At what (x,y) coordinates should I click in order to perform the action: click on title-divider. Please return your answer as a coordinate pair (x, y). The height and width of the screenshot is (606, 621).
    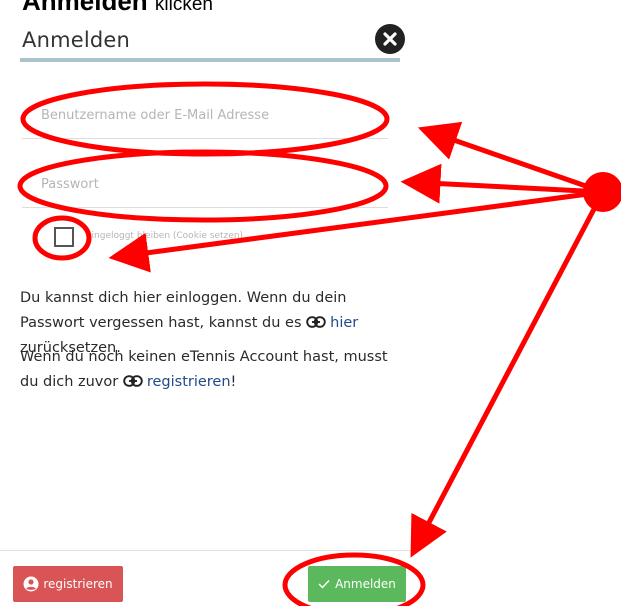
    Looking at the image, I should click on (210, 60).